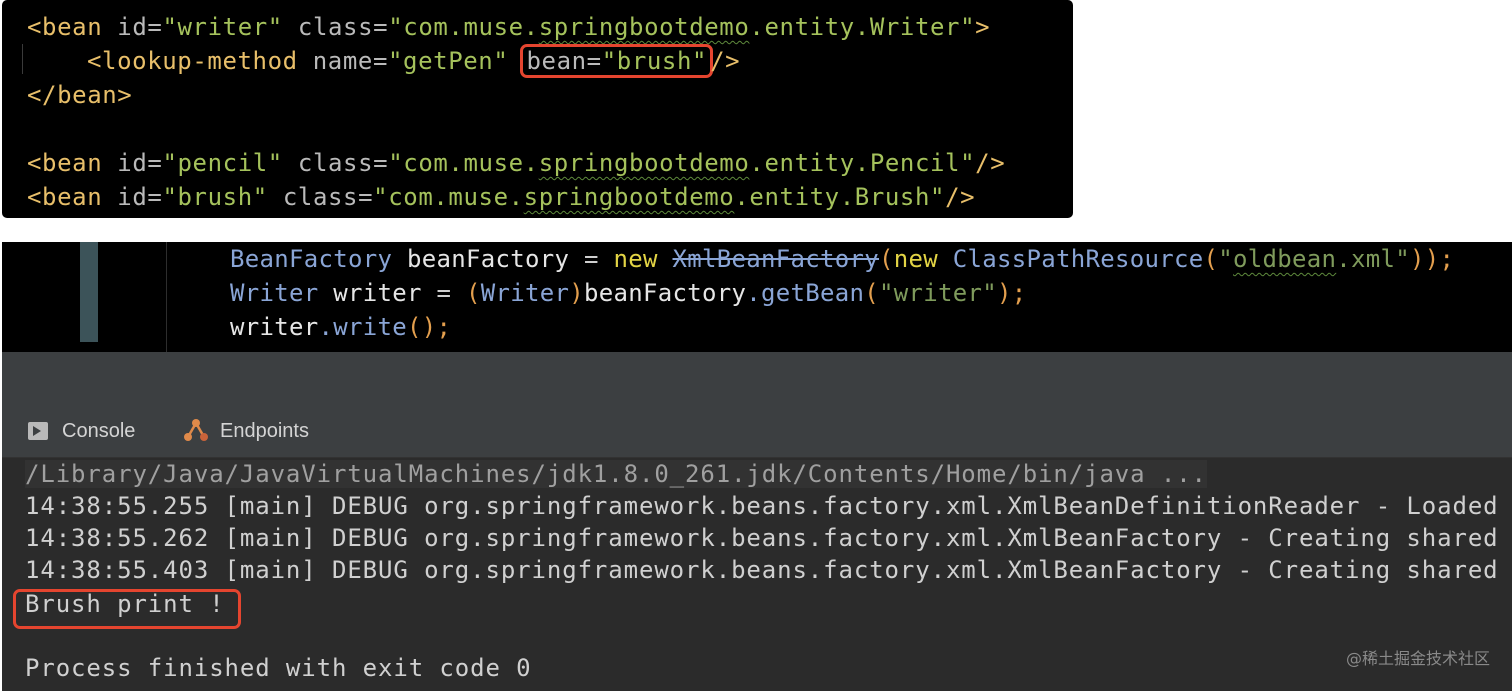 The image size is (1512, 691). Describe the element at coordinates (89, 292) in the screenshot. I see `gutter-change-marker` at that location.